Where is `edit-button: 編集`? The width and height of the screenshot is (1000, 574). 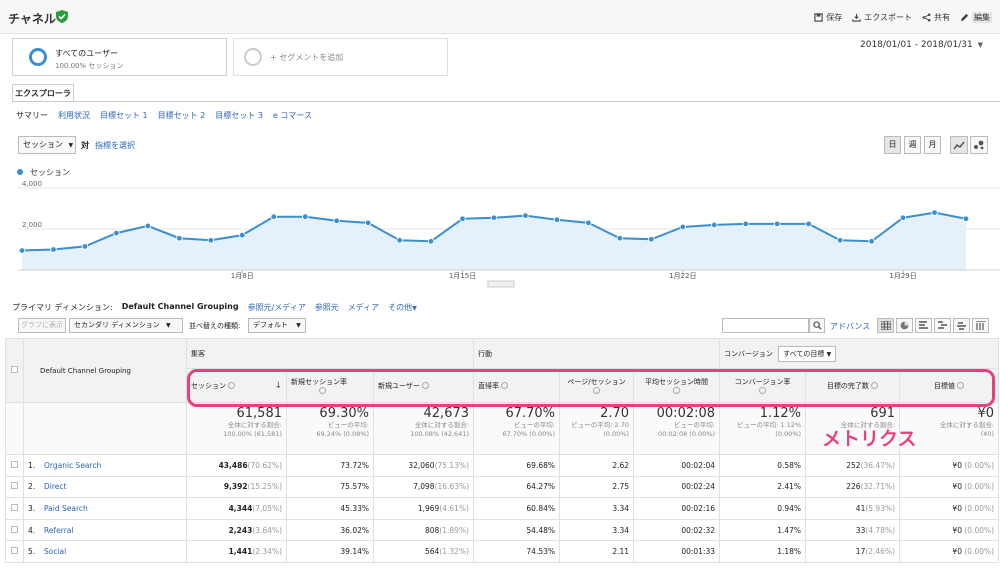
edit-button: 編集 is located at coordinates (976, 17).